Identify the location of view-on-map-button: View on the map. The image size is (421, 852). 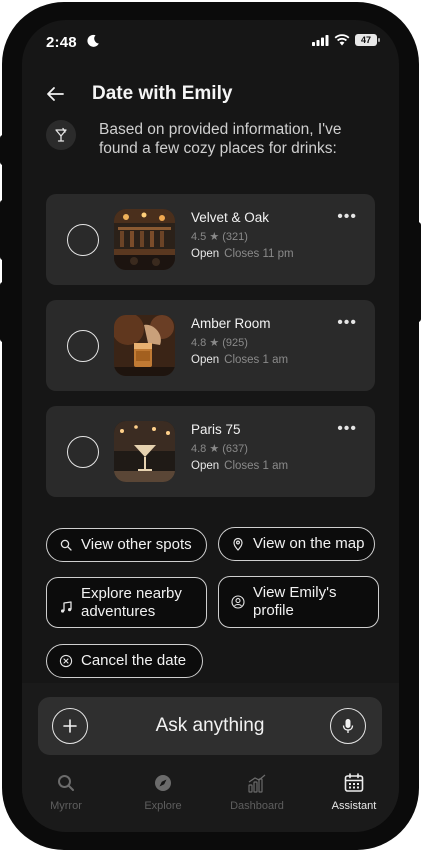
(296, 544).